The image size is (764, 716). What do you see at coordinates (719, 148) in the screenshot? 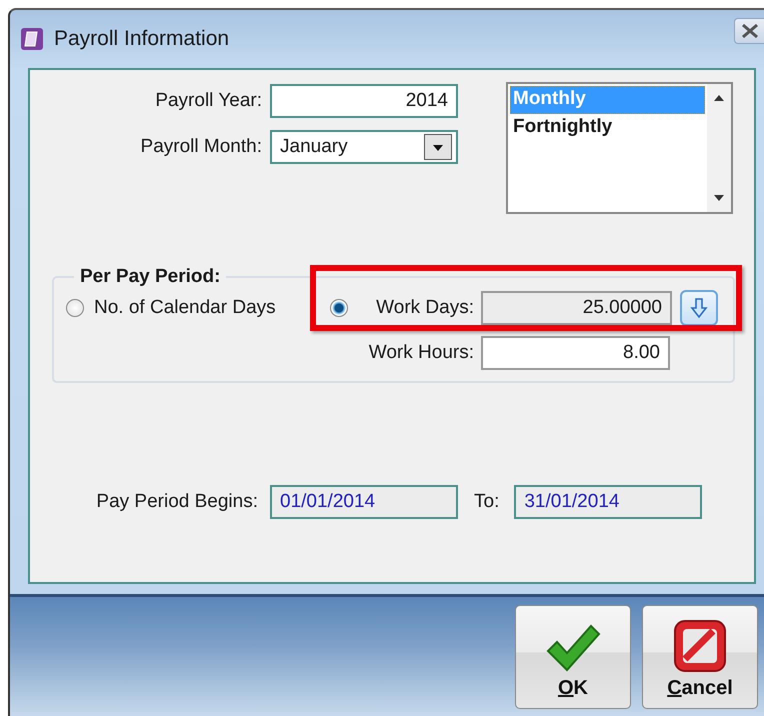
I see `scrollbar` at bounding box center [719, 148].